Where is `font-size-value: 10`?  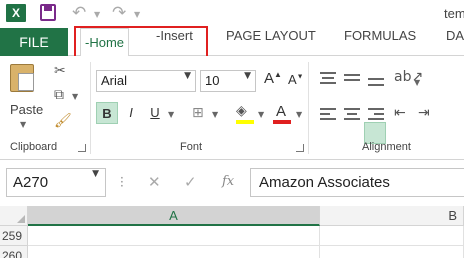
font-size-value: 10 is located at coordinates (212, 80).